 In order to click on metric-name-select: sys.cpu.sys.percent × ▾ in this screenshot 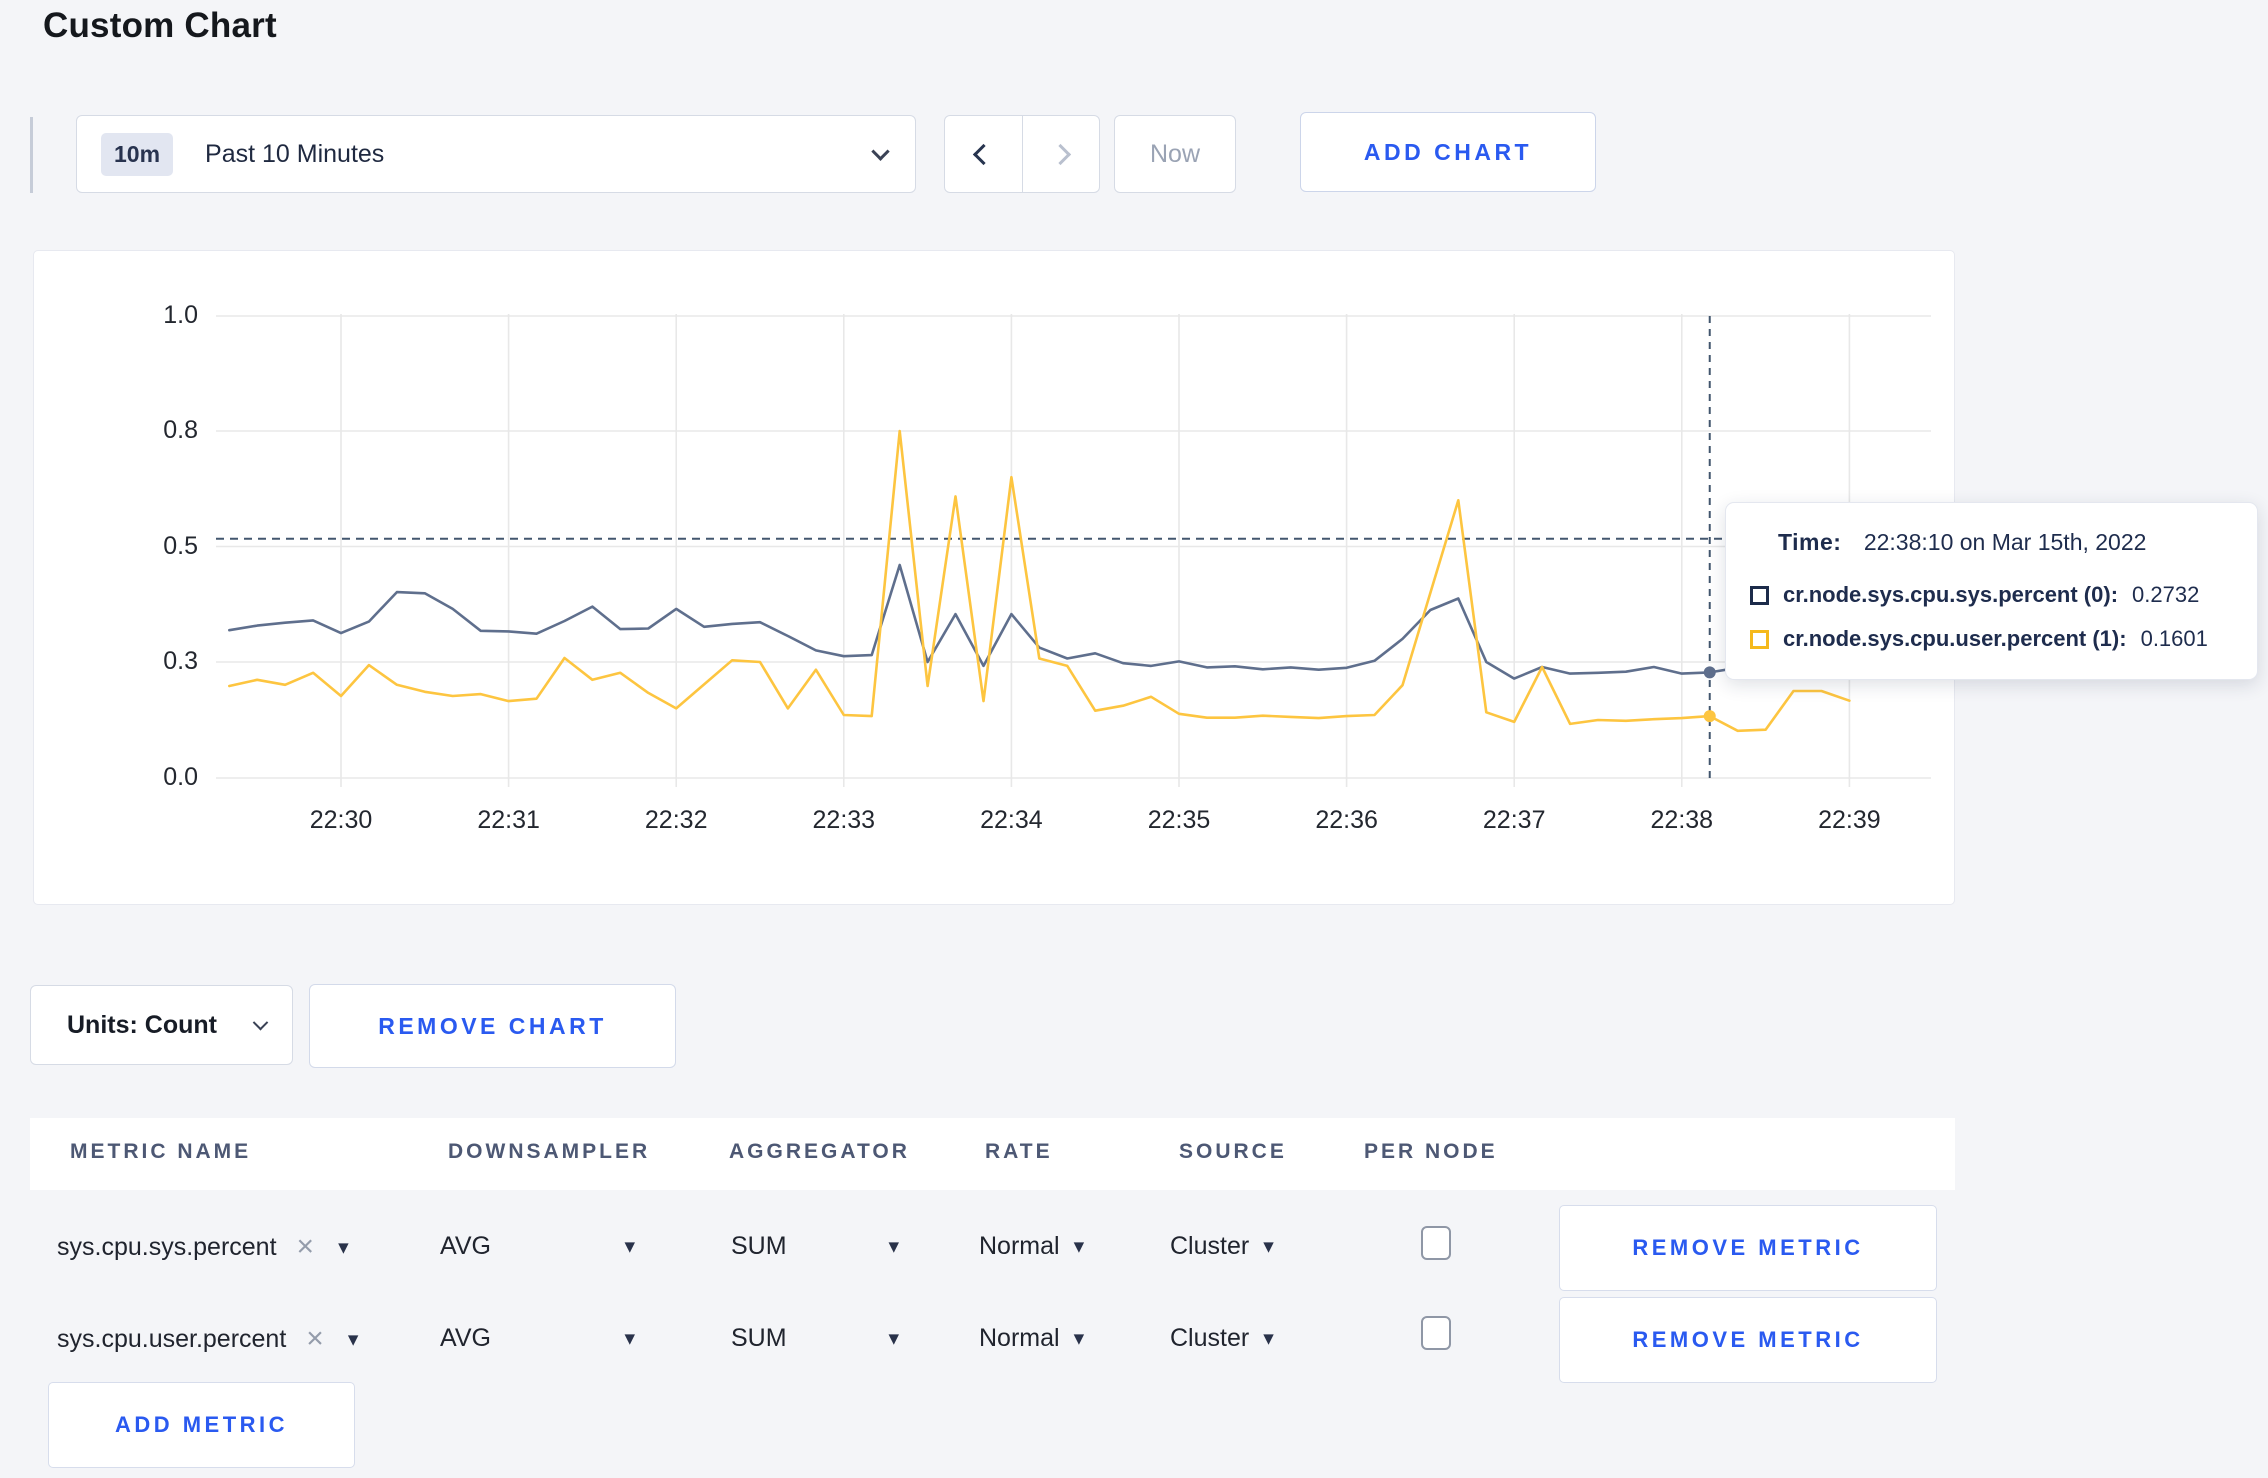, I will do `click(203, 1247)`.